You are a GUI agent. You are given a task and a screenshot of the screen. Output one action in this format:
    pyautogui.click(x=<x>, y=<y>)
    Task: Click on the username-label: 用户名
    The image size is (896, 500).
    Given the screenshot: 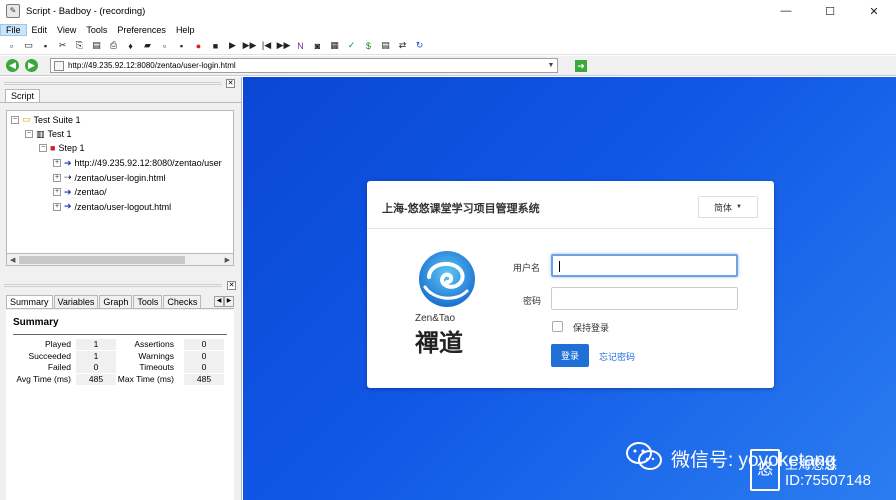 What is the action you would take?
    pyautogui.click(x=527, y=268)
    